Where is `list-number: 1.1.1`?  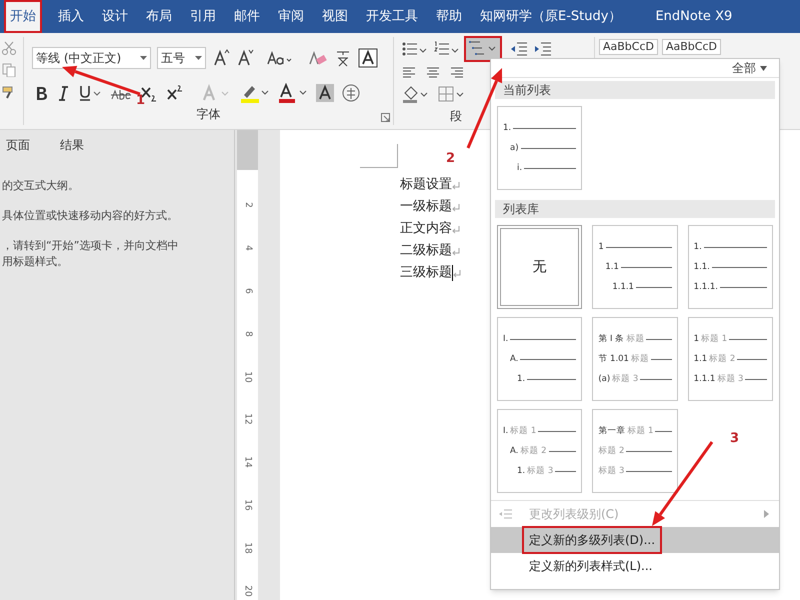
list-number: 1.1.1 is located at coordinates (623, 287).